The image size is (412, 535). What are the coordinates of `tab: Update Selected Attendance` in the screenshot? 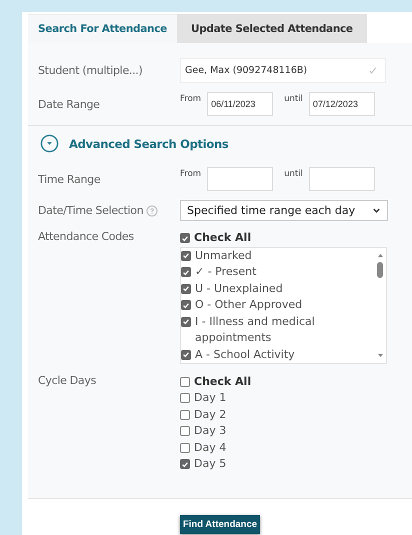 It's located at (271, 28).